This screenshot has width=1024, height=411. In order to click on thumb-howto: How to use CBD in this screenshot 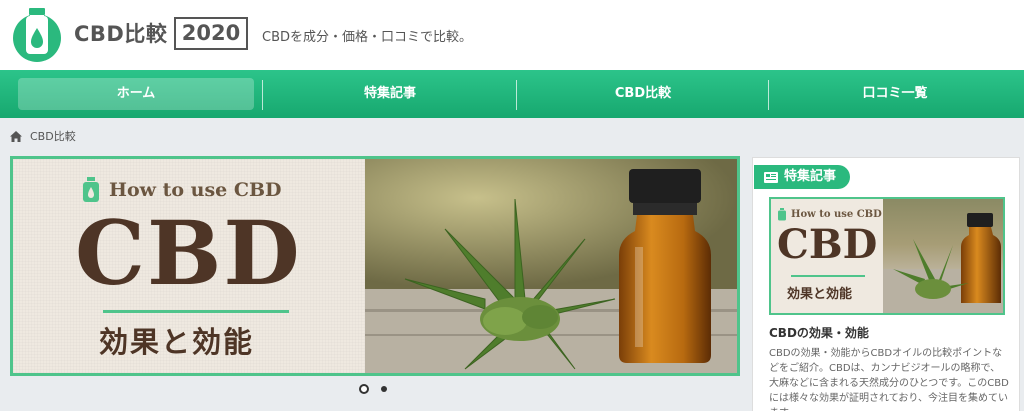, I will do `click(829, 214)`.